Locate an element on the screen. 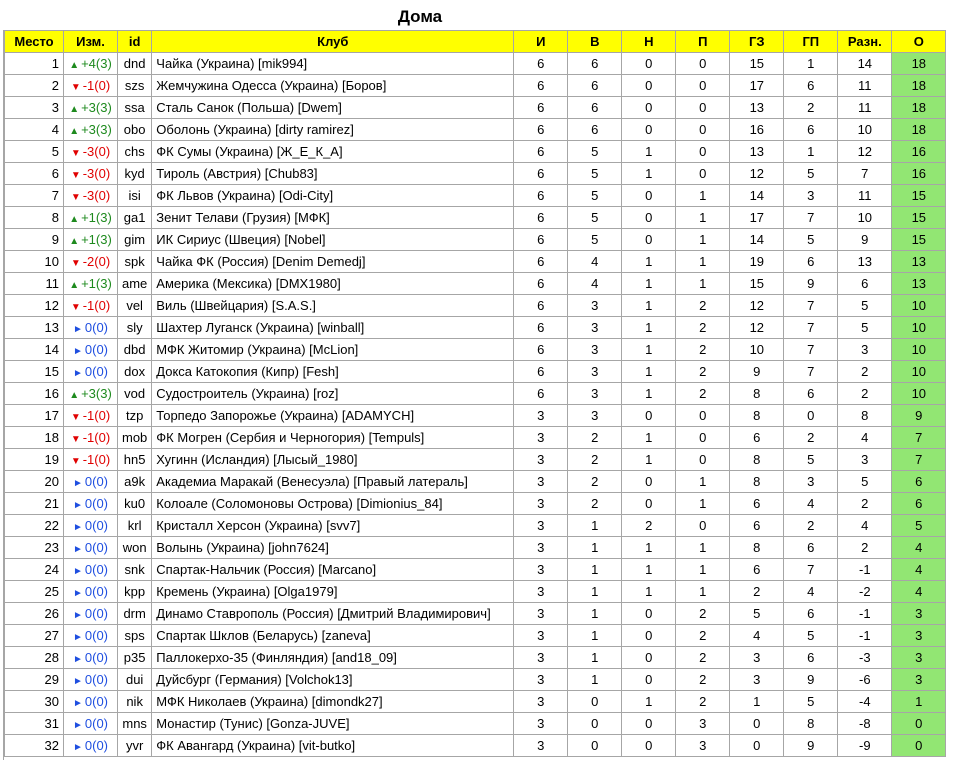  club-cell: ФК Авангард (Украина) [vit-butko] is located at coordinates (333, 745).